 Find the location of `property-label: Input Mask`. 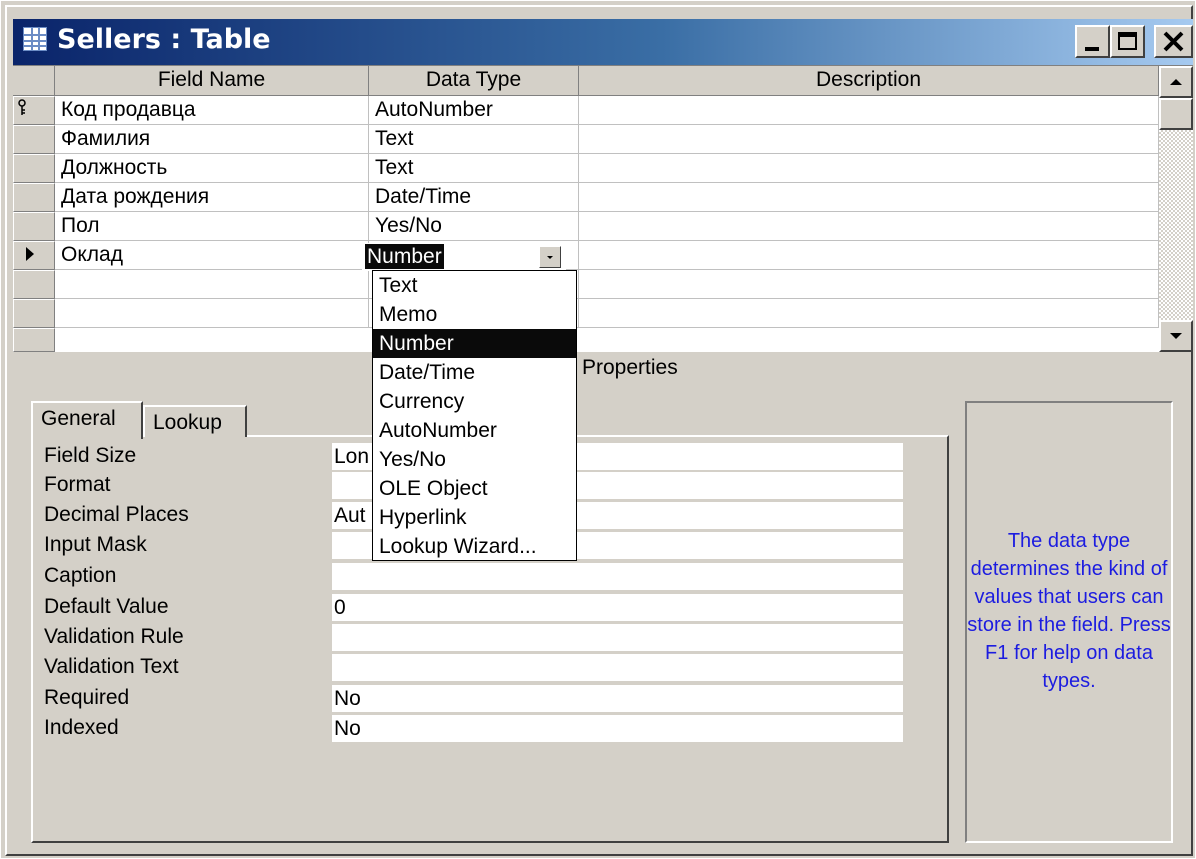

property-label: Input Mask is located at coordinates (95, 544).